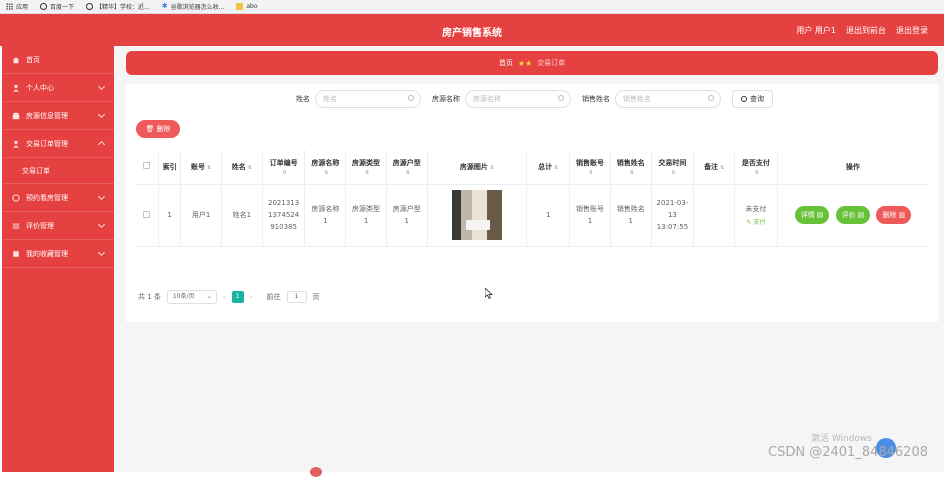 The width and height of the screenshot is (944, 477). I want to click on col-house-image: 房源图片⇅, so click(477, 167).